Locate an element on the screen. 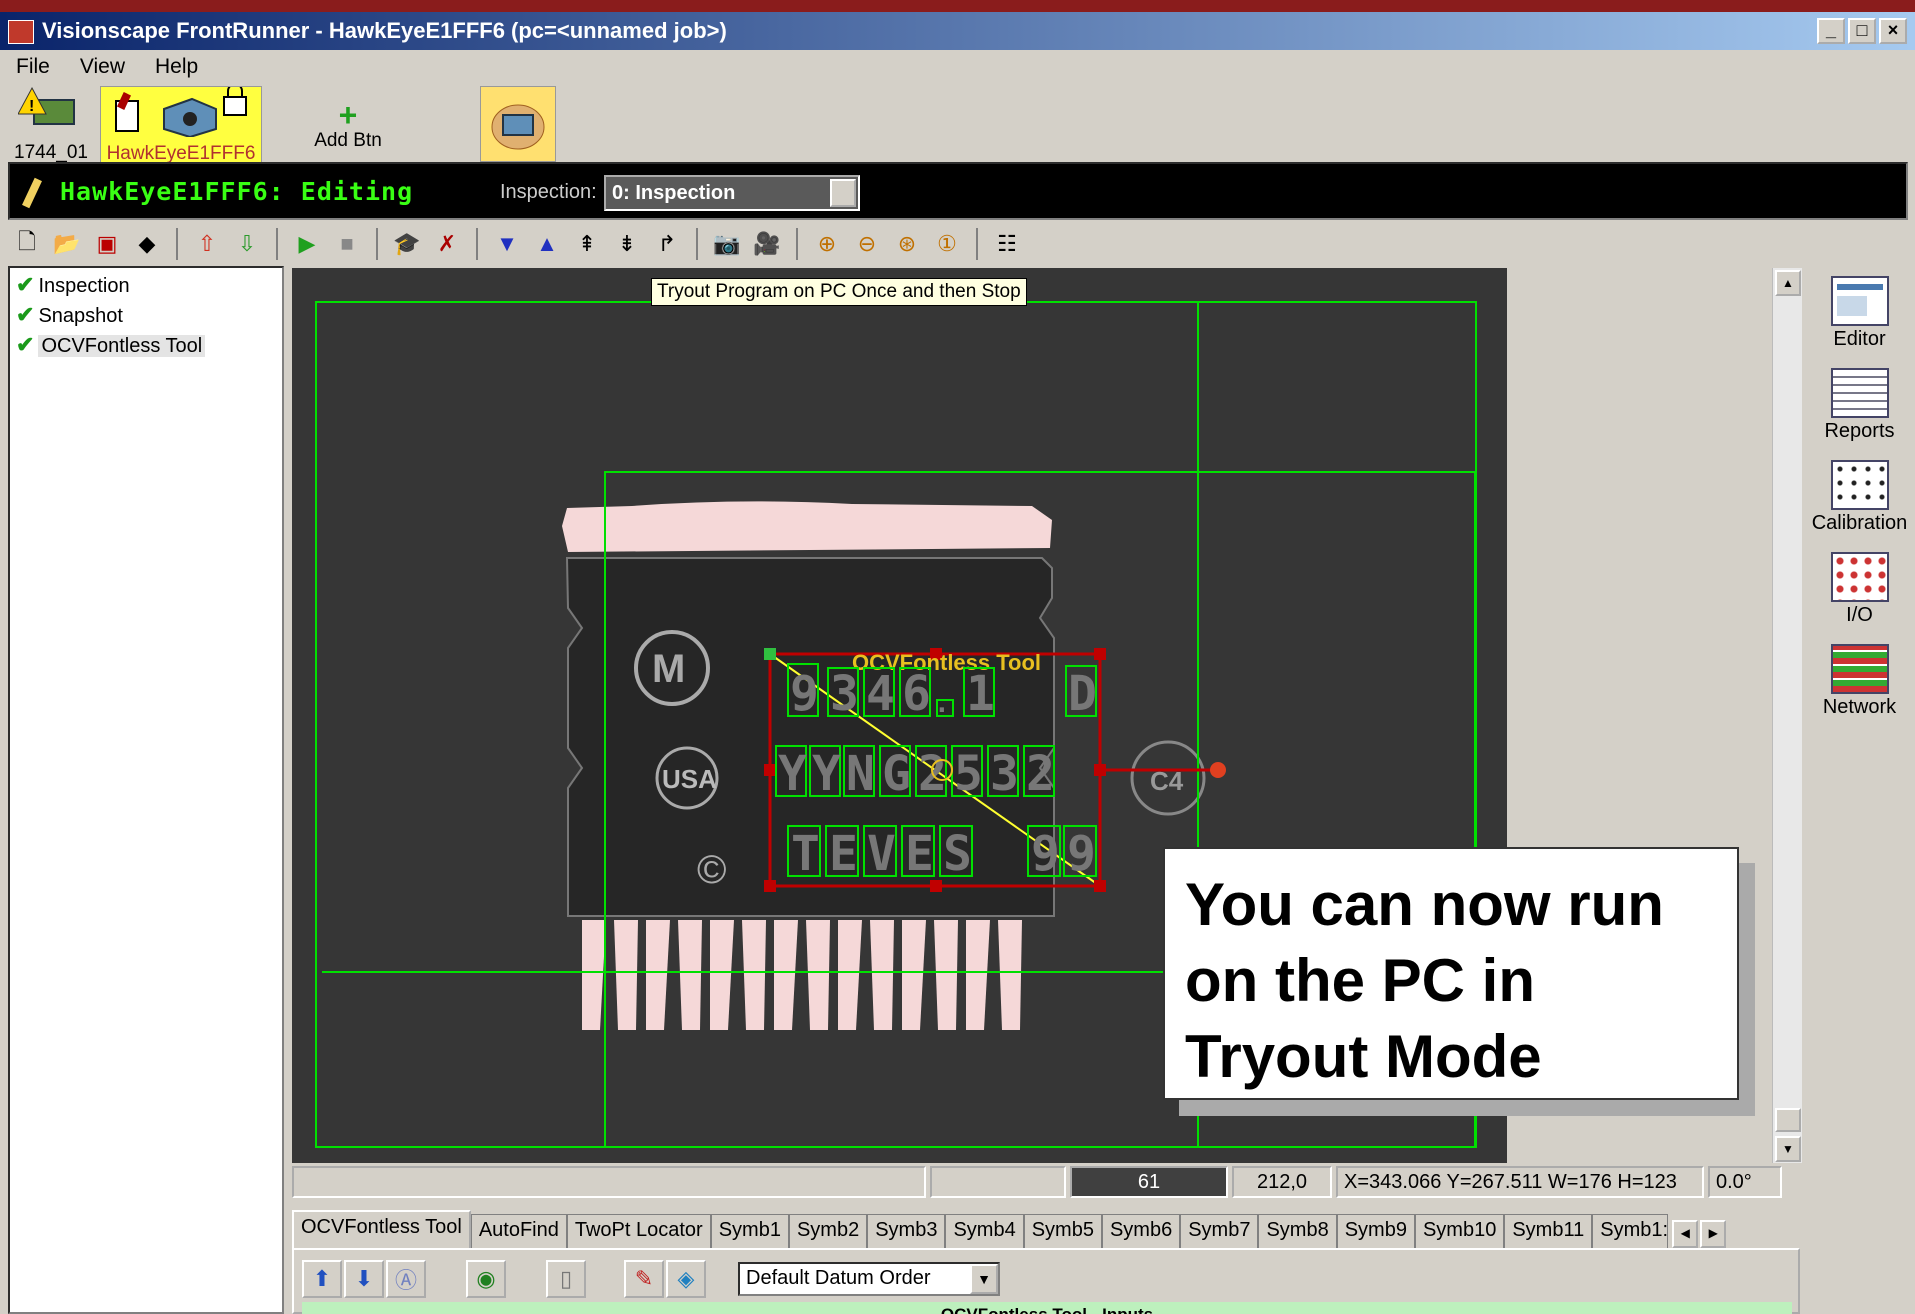 The image size is (1915, 1314). tab-symb12: Symb1: is located at coordinates (1630, 1231).